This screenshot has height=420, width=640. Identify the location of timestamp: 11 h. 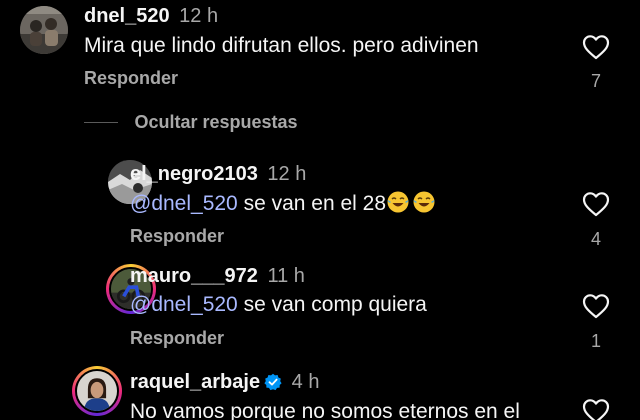
(286, 276).